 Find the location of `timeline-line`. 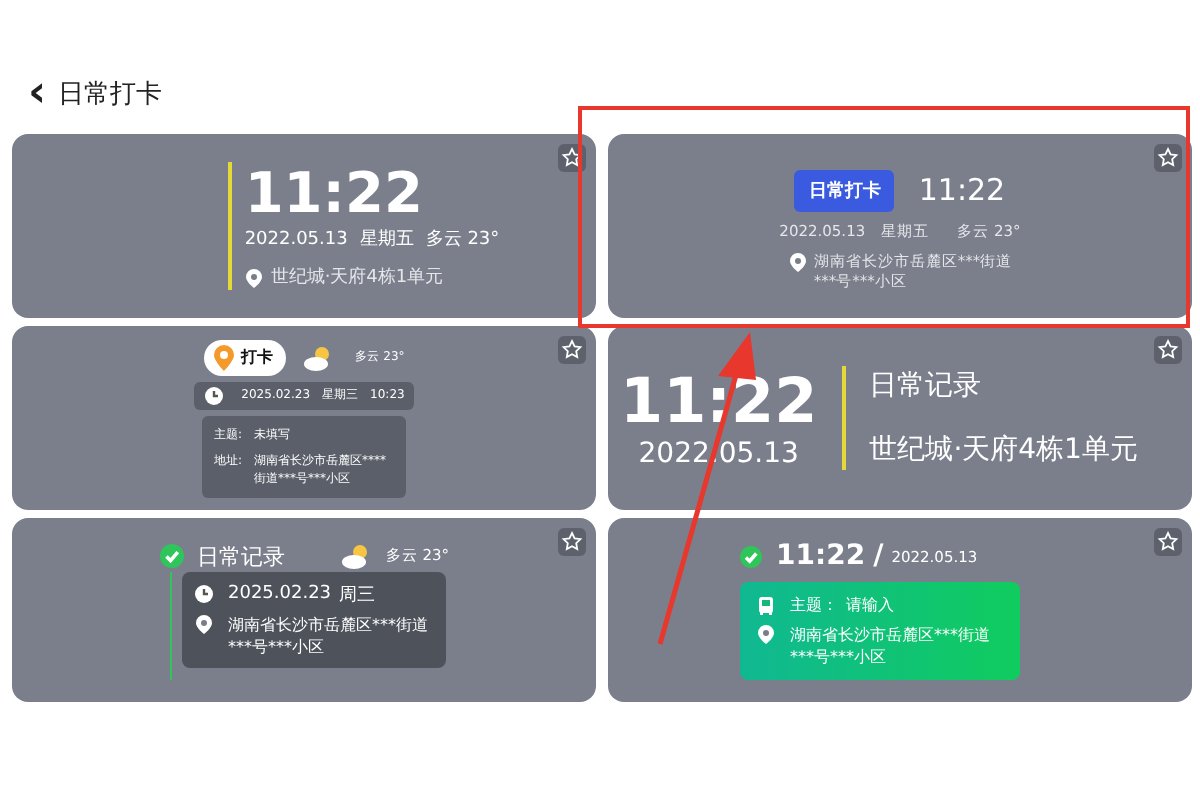

timeline-line is located at coordinates (170, 625).